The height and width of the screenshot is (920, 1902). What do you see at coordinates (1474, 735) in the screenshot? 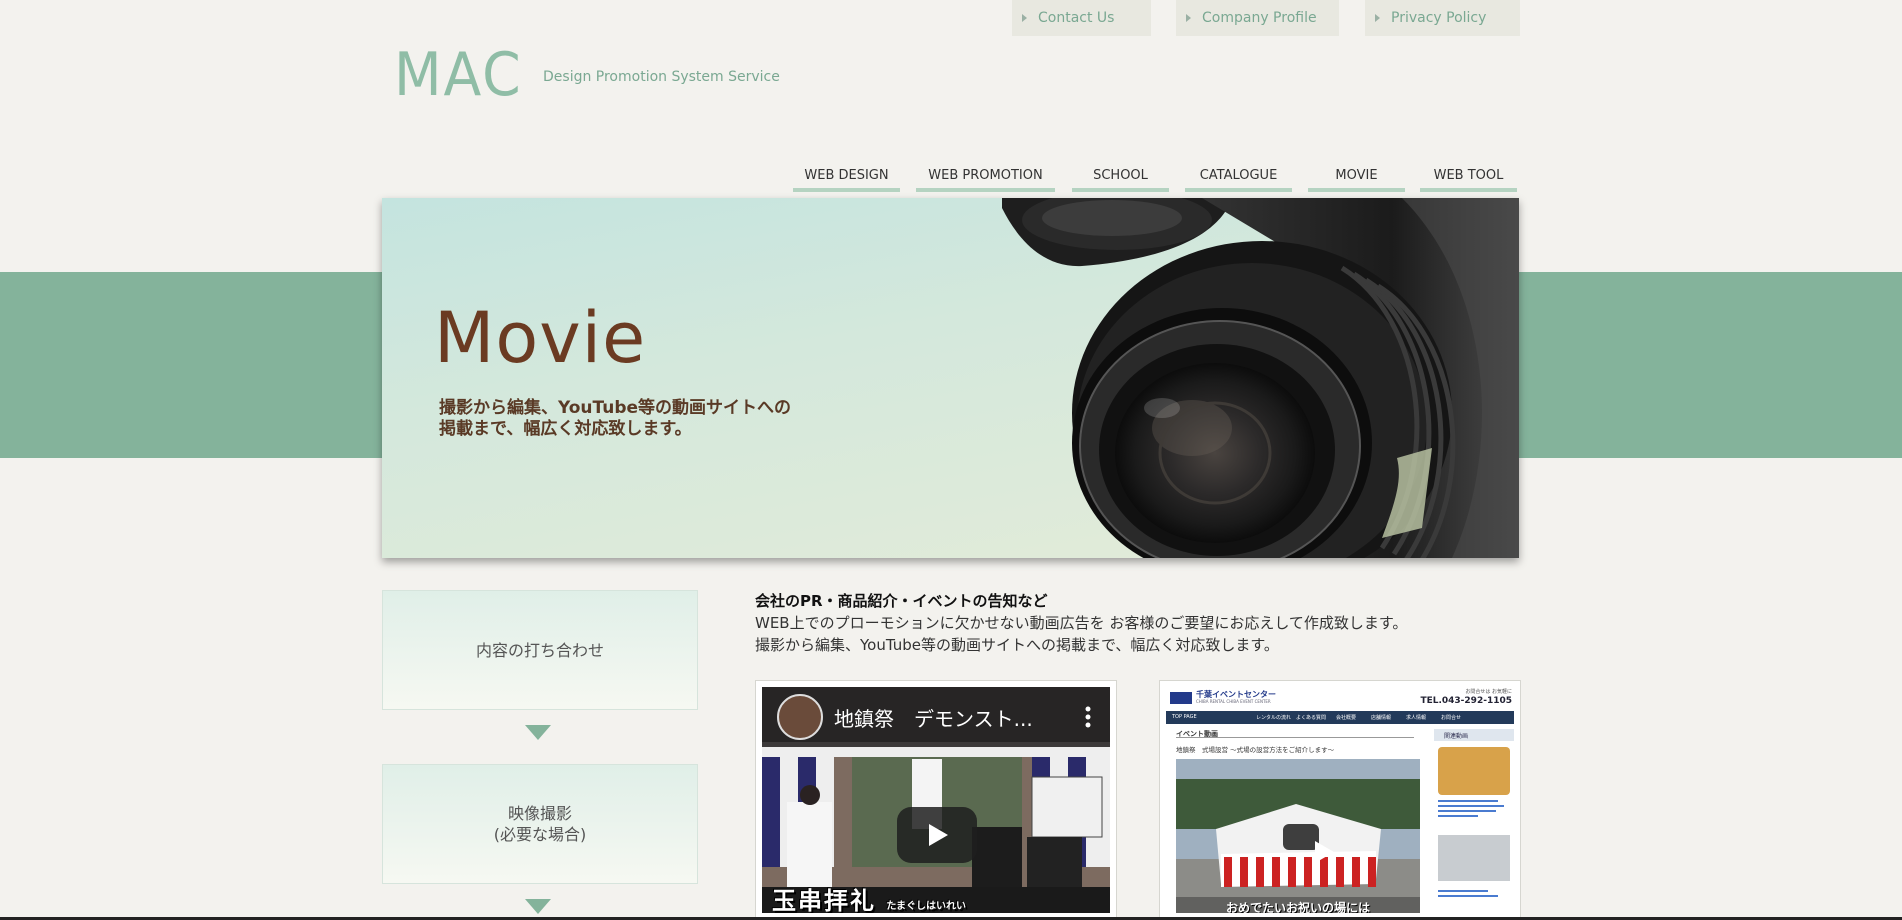
I see `site-side-header: 関連動画` at bounding box center [1474, 735].